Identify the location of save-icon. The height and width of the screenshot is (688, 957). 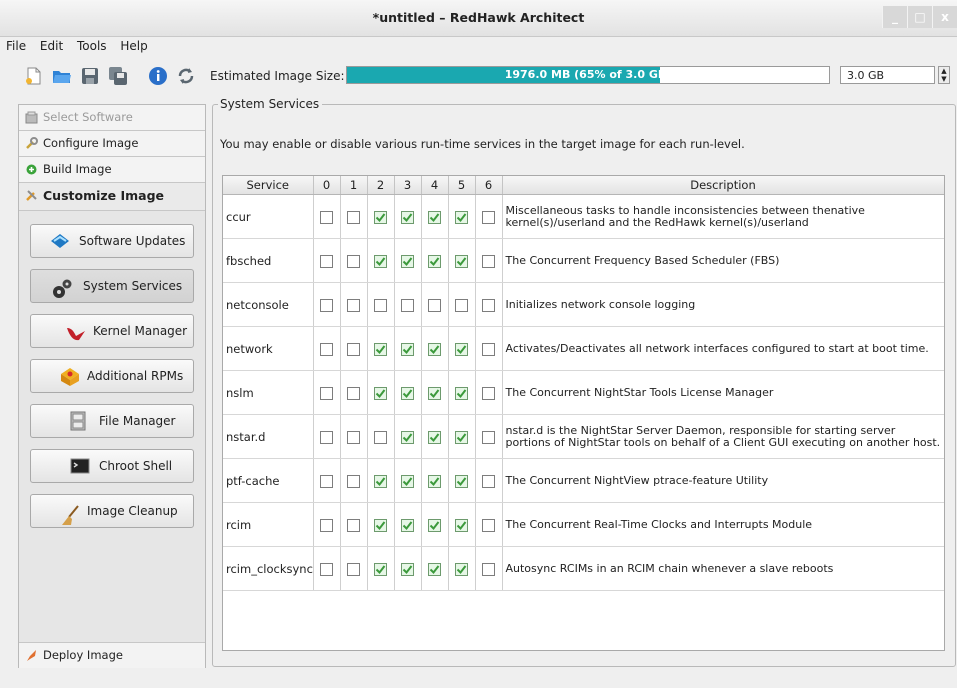
(90, 76).